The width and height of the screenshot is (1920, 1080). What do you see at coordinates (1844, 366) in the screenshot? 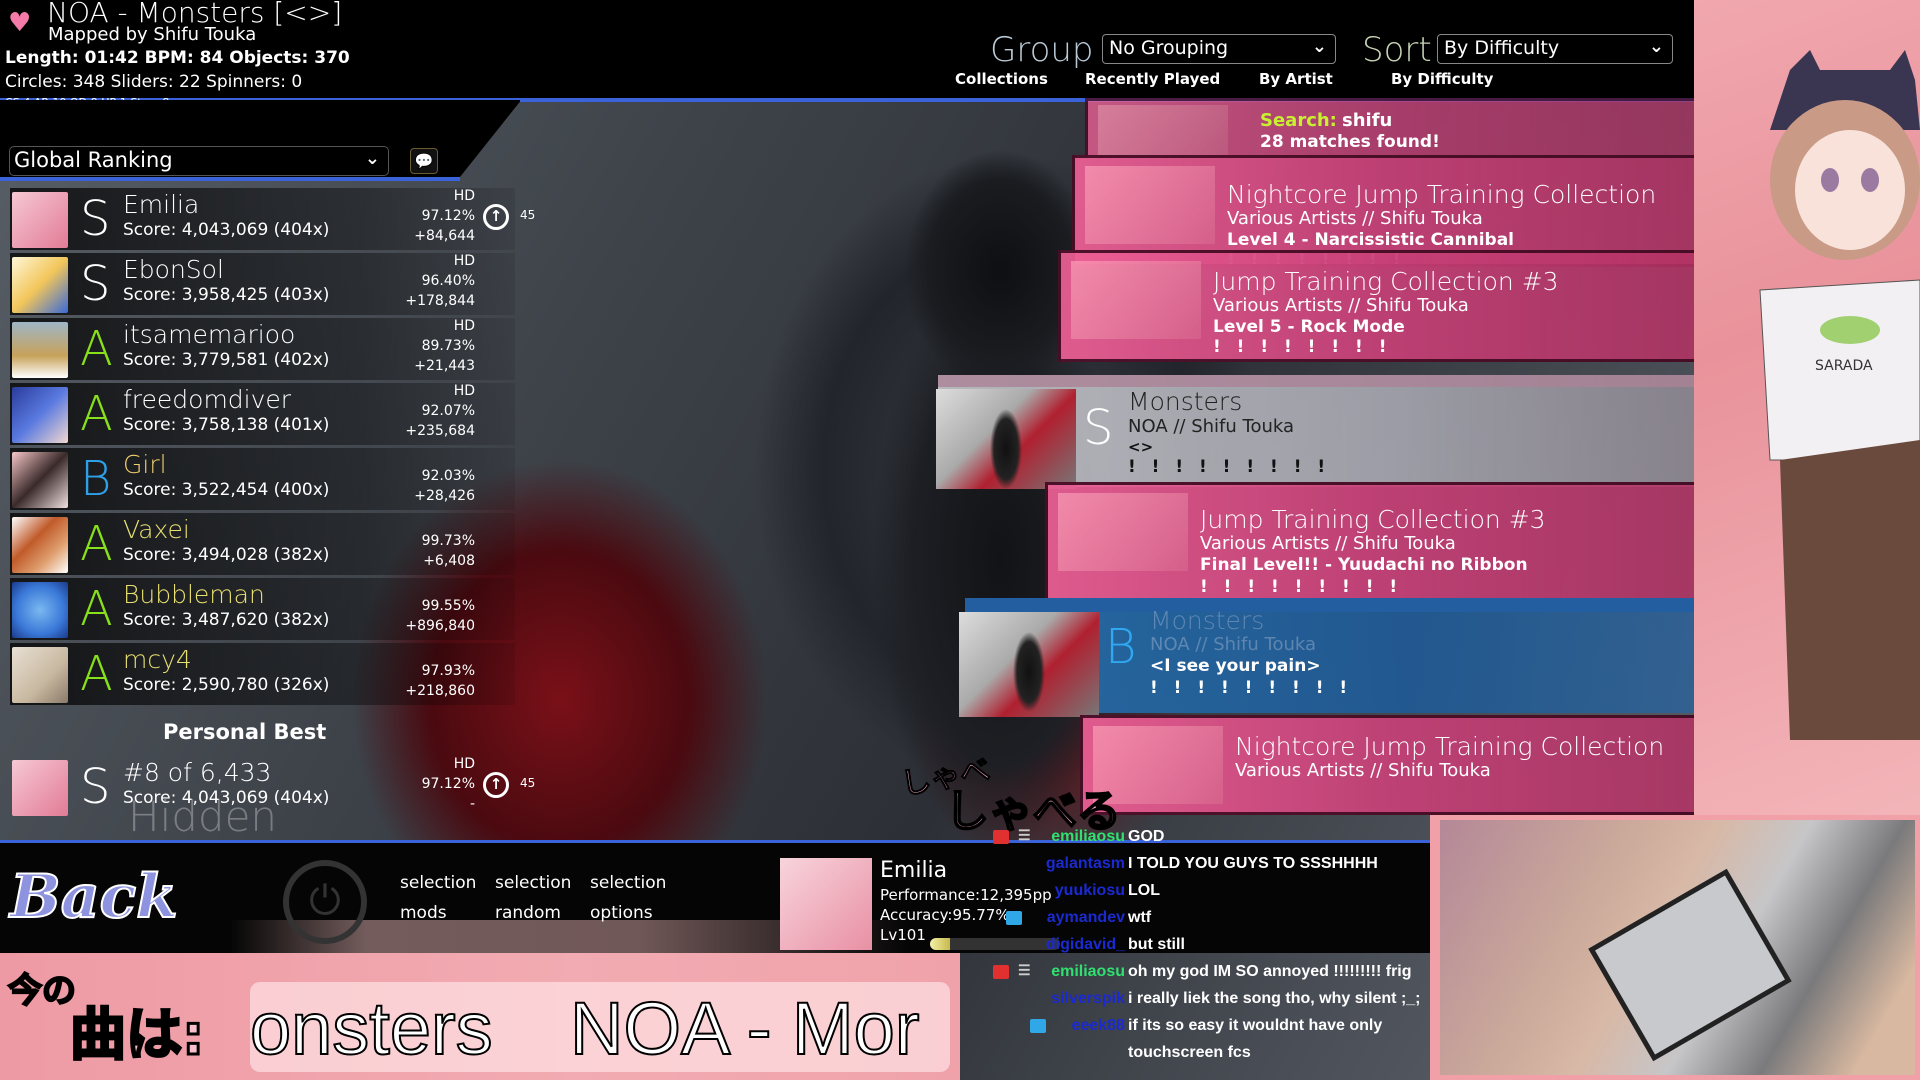
I see `shirt-text: SARADA` at bounding box center [1844, 366].